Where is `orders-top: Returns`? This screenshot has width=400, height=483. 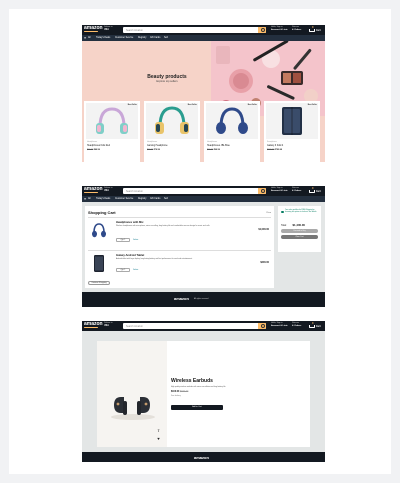
orders-top: Returns is located at coordinates (296, 323).